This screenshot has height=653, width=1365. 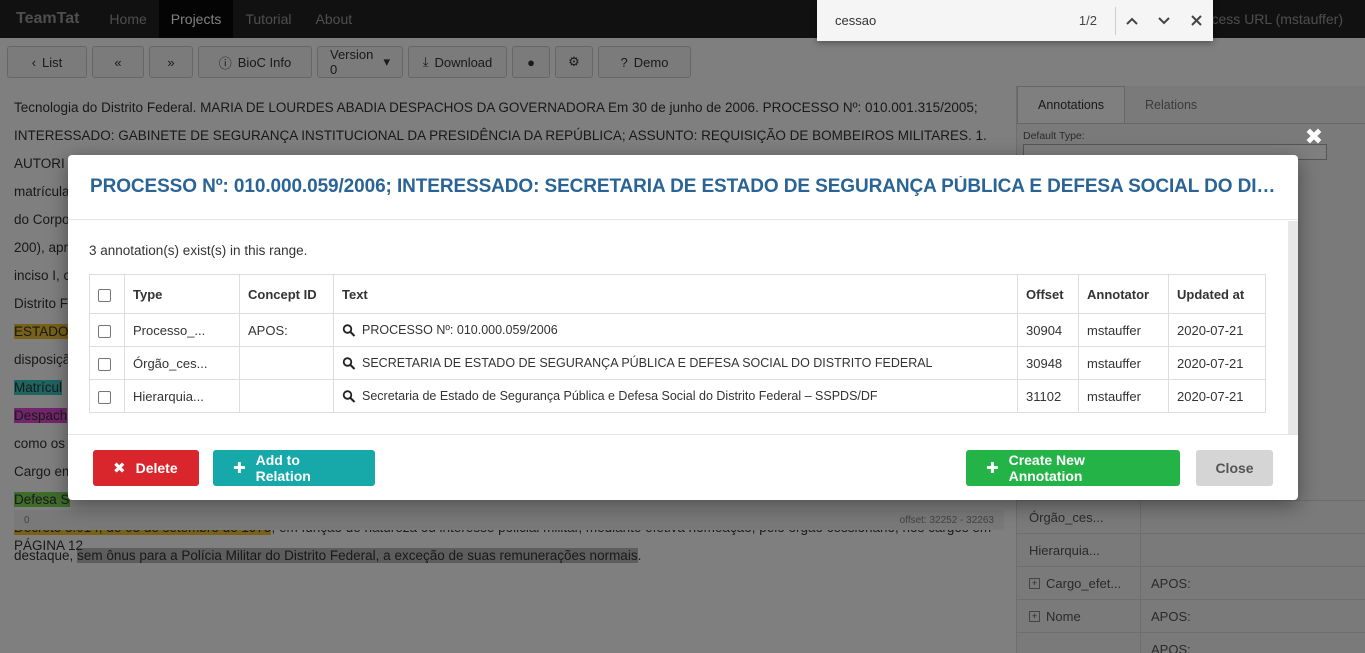 I want to click on cell-offset: 31102, so click(x=1048, y=396).